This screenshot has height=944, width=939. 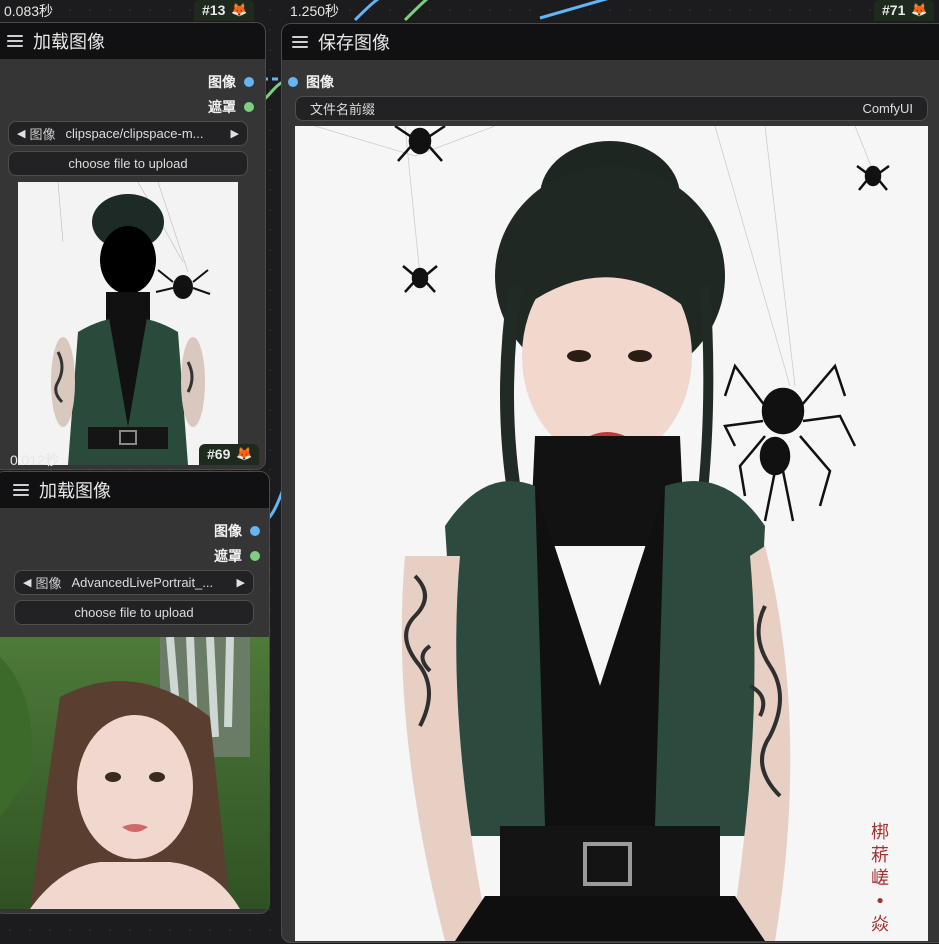 What do you see at coordinates (894, 10) in the screenshot?
I see `node71-id: #71` at bounding box center [894, 10].